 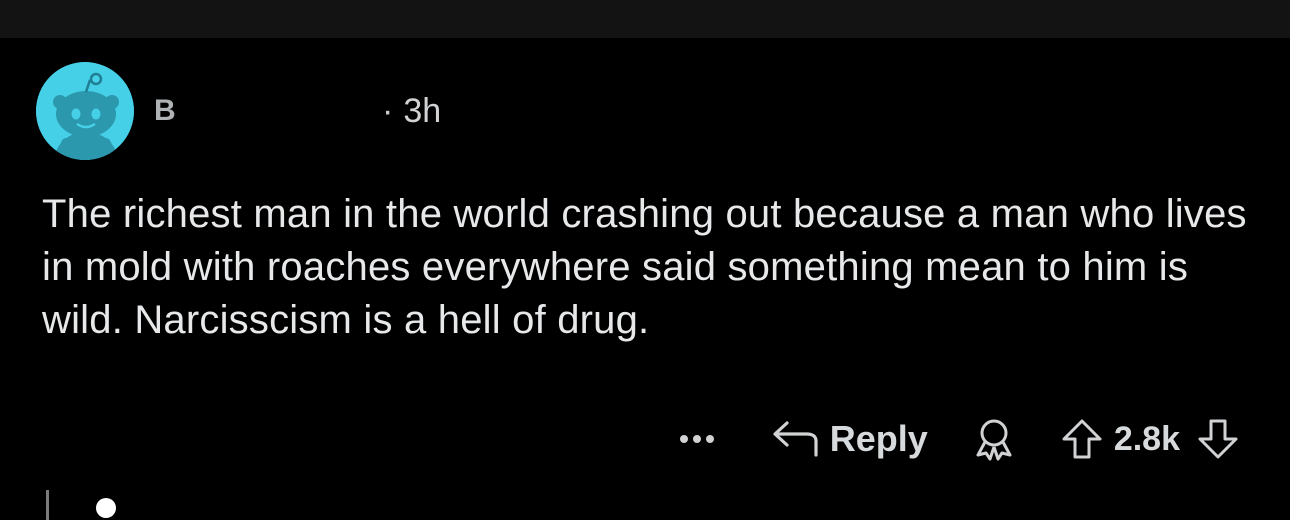 I want to click on downvote-button, so click(x=1218, y=439).